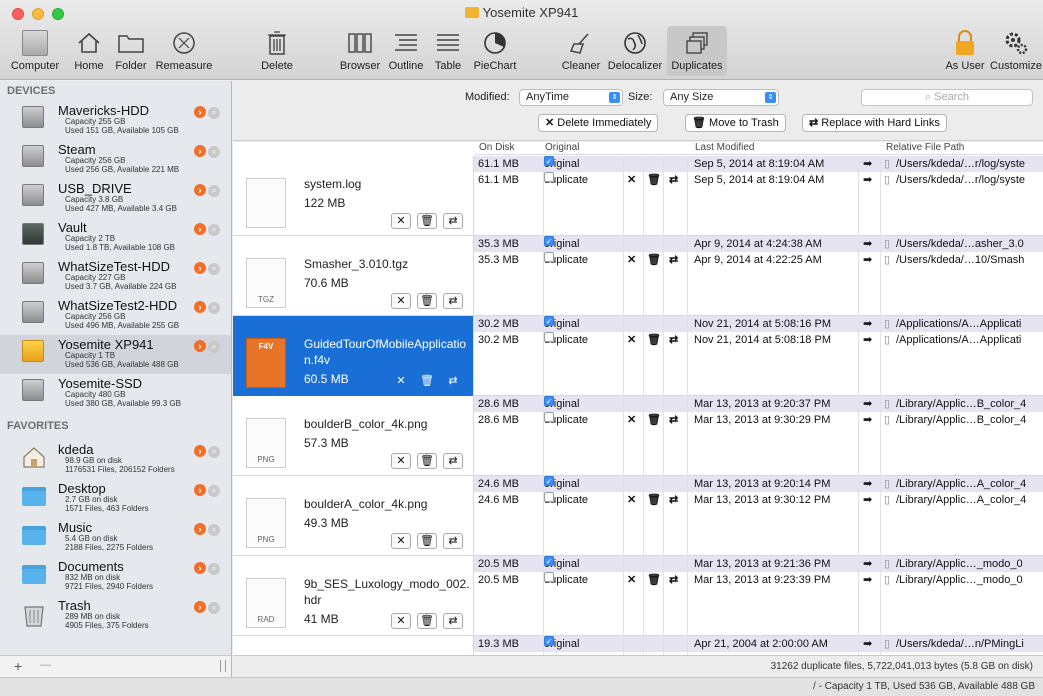 This screenshot has width=1043, height=696. Describe the element at coordinates (571, 97) in the screenshot. I see `modified-select: AnyTime ⇕` at that location.